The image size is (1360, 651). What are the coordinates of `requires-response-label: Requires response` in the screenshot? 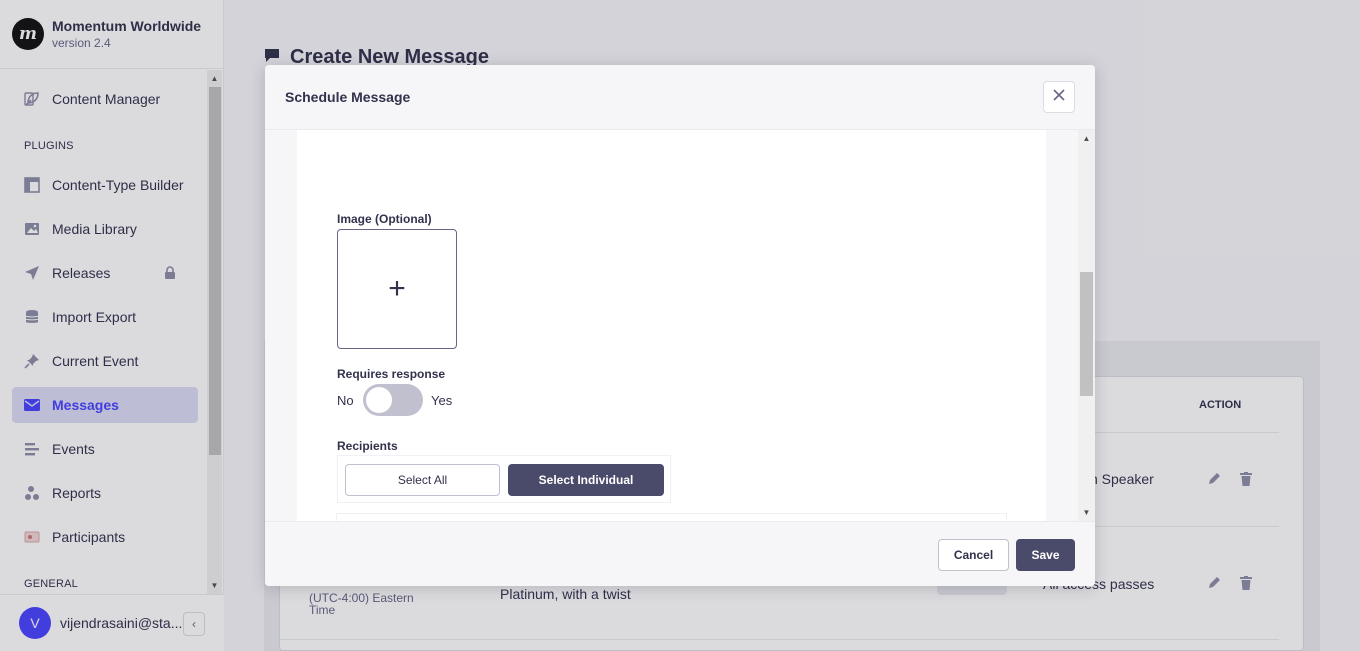 It's located at (391, 374).